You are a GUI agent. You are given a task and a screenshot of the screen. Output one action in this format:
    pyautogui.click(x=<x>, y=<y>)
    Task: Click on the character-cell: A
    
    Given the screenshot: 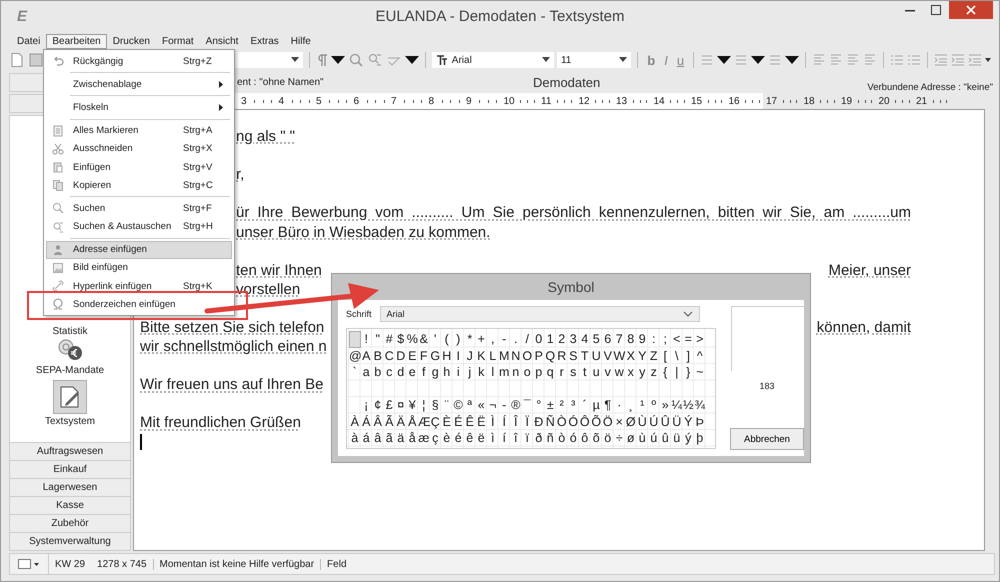 What is the action you would take?
    pyautogui.click(x=366, y=356)
    